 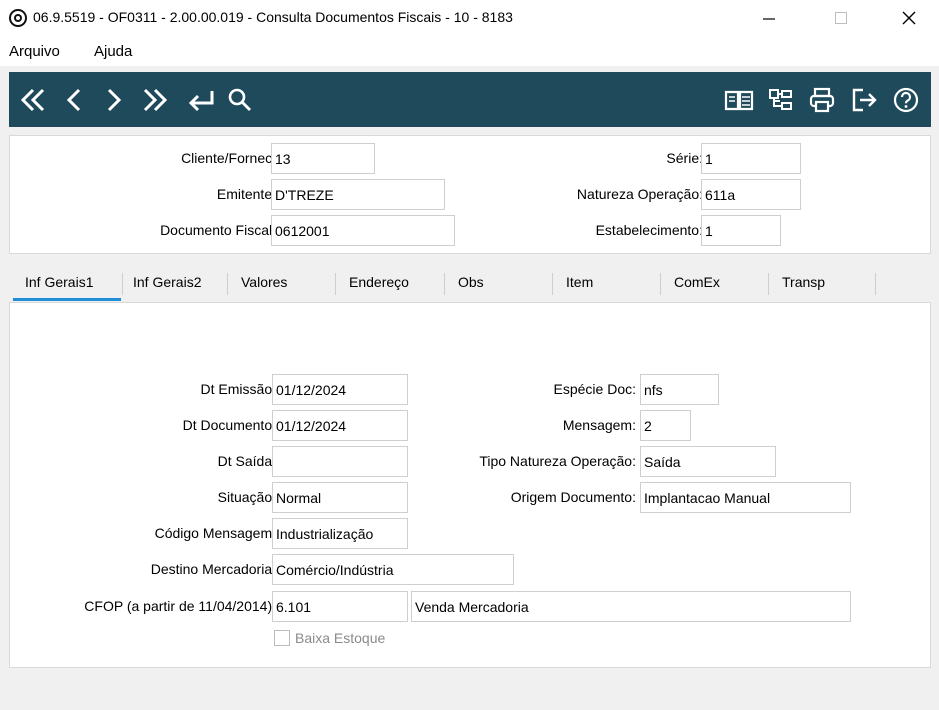 I want to click on manual-book-icon, so click(x=739, y=100).